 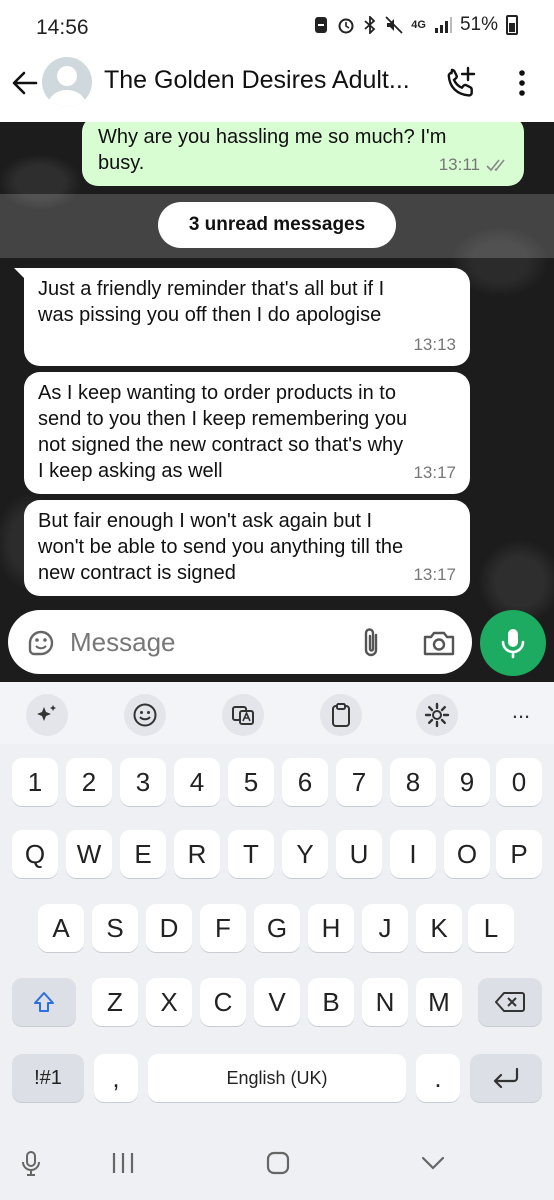 What do you see at coordinates (413, 854) in the screenshot?
I see `key-i: I` at bounding box center [413, 854].